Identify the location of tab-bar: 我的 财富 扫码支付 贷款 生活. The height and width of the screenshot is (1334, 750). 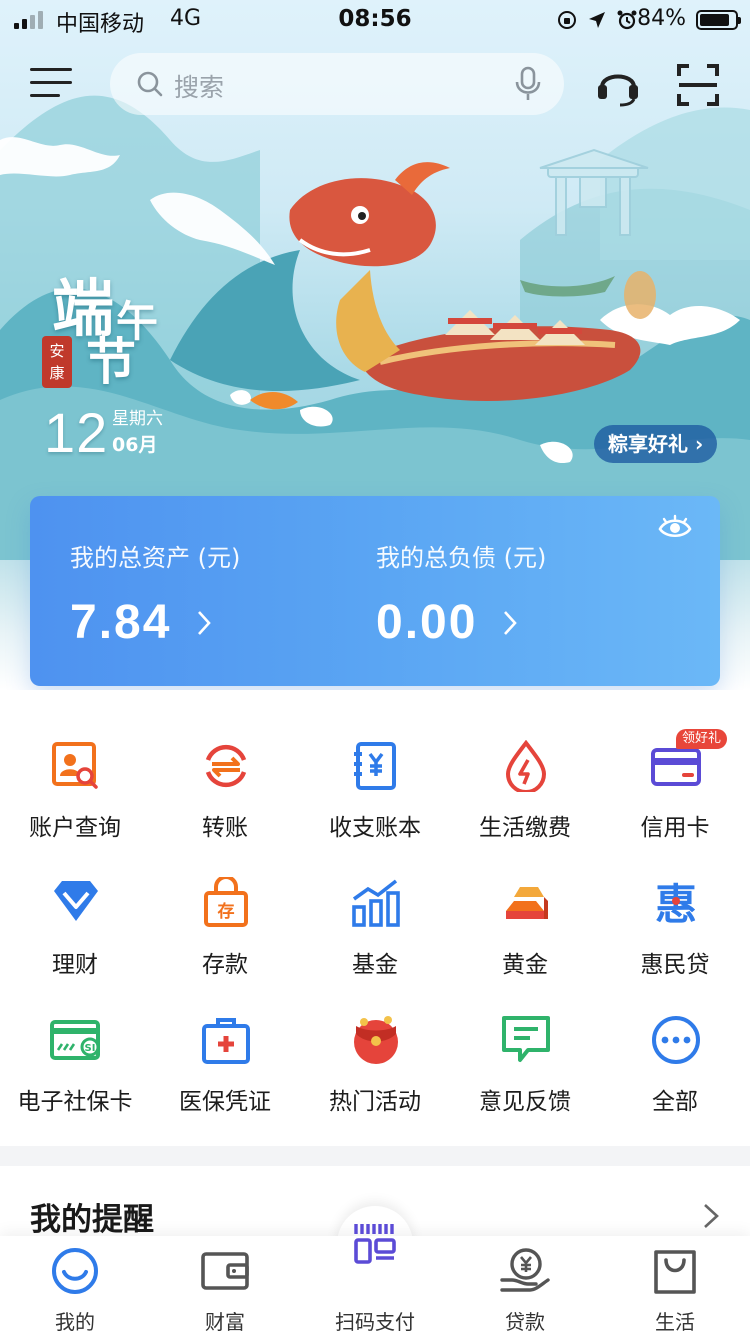
(375, 1279).